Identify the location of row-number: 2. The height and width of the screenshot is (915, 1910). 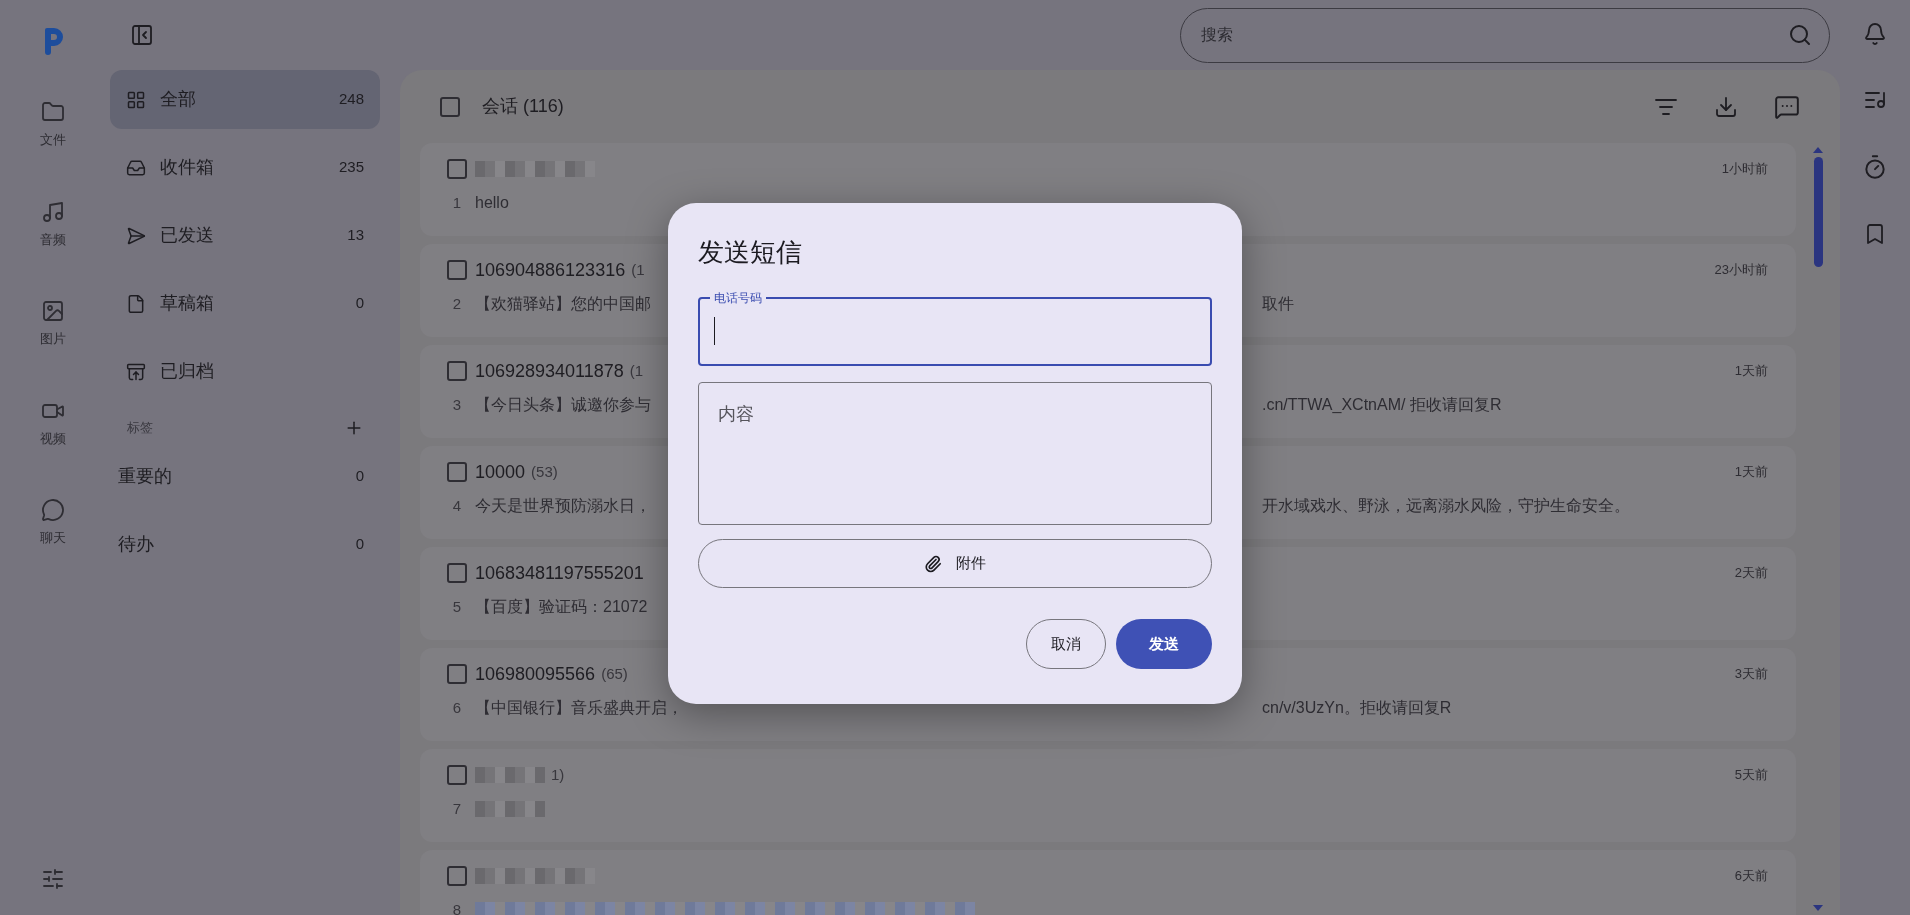
(457, 303).